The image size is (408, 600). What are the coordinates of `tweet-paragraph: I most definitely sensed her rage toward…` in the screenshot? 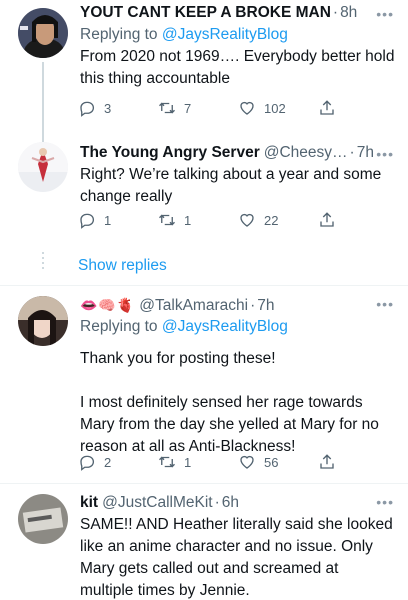 It's located at (229, 424).